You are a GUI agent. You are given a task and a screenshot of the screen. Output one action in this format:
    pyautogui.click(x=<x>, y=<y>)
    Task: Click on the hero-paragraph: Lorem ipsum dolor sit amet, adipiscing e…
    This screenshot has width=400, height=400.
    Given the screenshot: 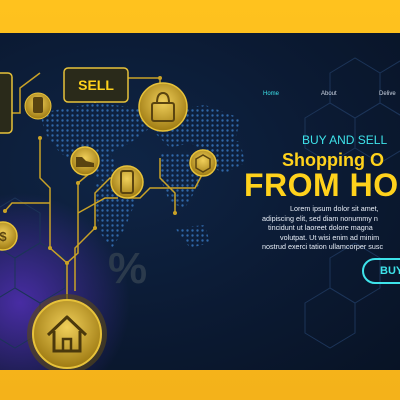 What is the action you would take?
    pyautogui.click(x=331, y=228)
    